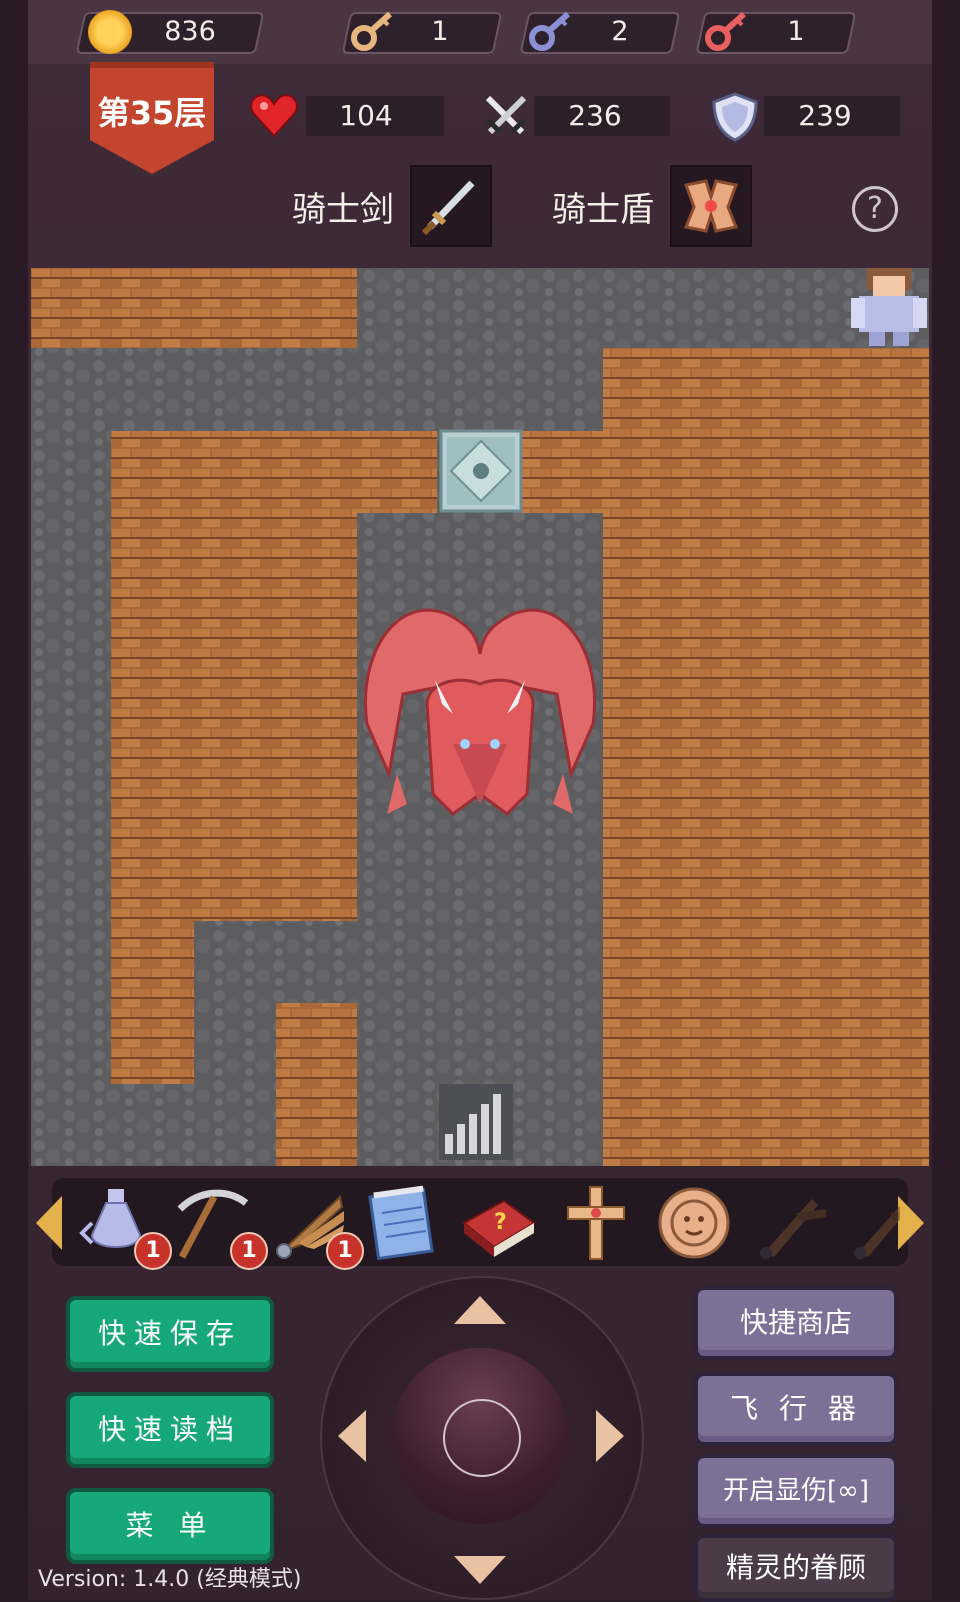 The image size is (960, 1602). I want to click on hp-value: 104, so click(366, 115).